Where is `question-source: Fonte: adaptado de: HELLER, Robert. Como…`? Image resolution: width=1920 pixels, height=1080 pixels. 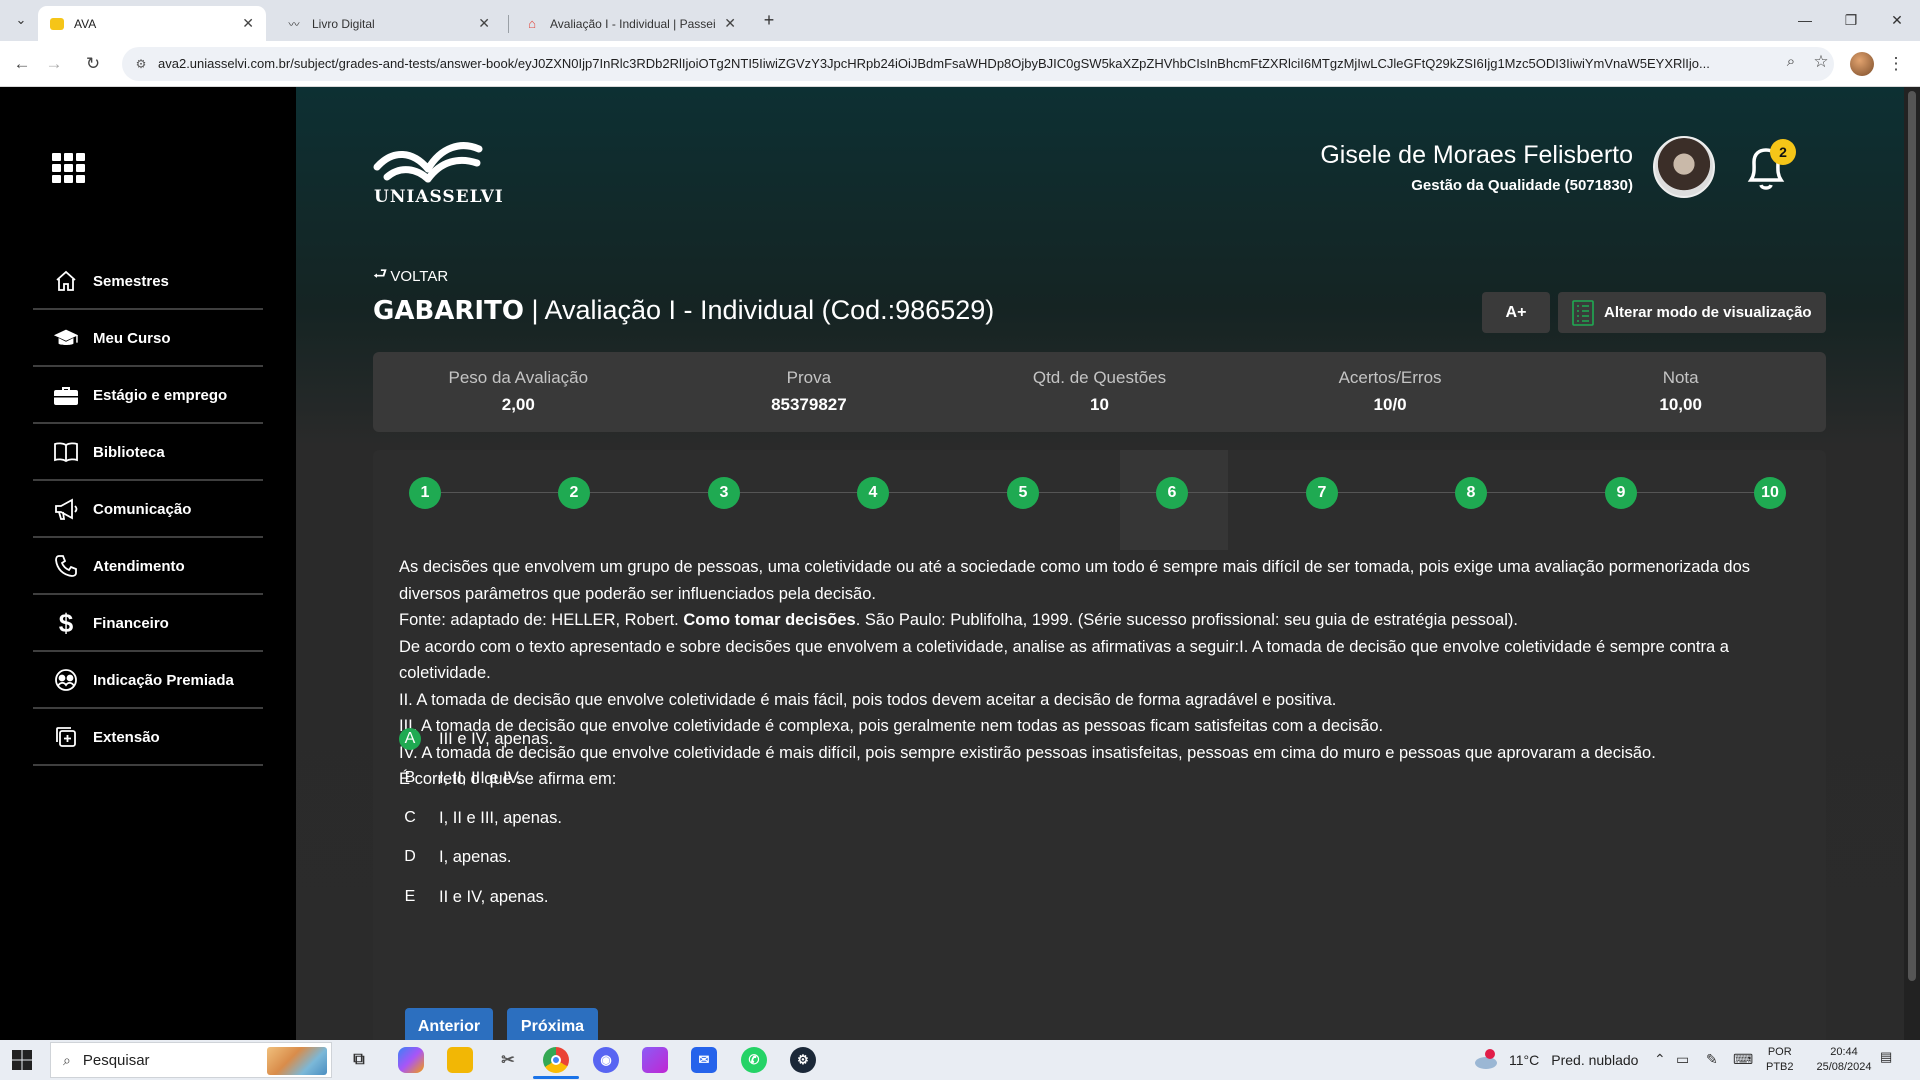 question-source: Fonte: adaptado de: HELLER, Robert. Como… is located at coordinates (1104, 620).